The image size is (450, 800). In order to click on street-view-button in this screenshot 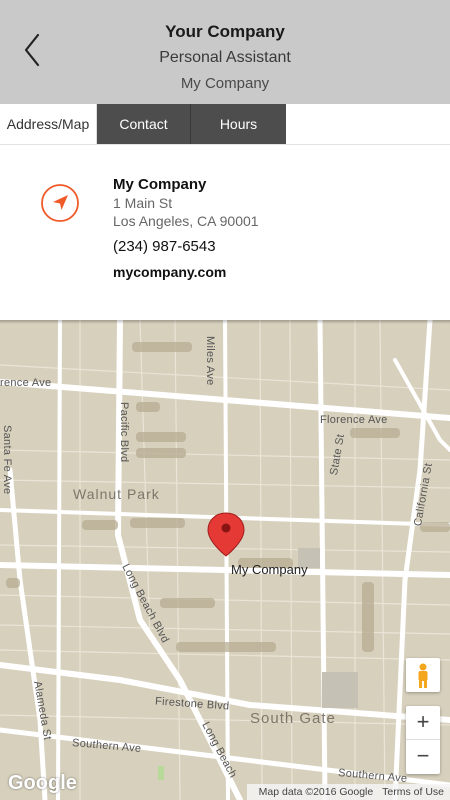, I will do `click(423, 675)`.